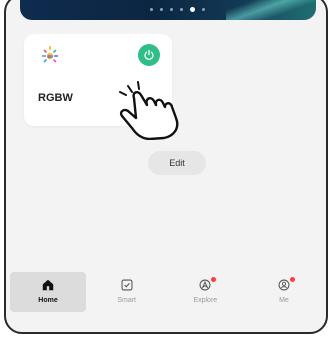 This screenshot has height=340, width=334. I want to click on tap-hand-icon, so click(149, 110).